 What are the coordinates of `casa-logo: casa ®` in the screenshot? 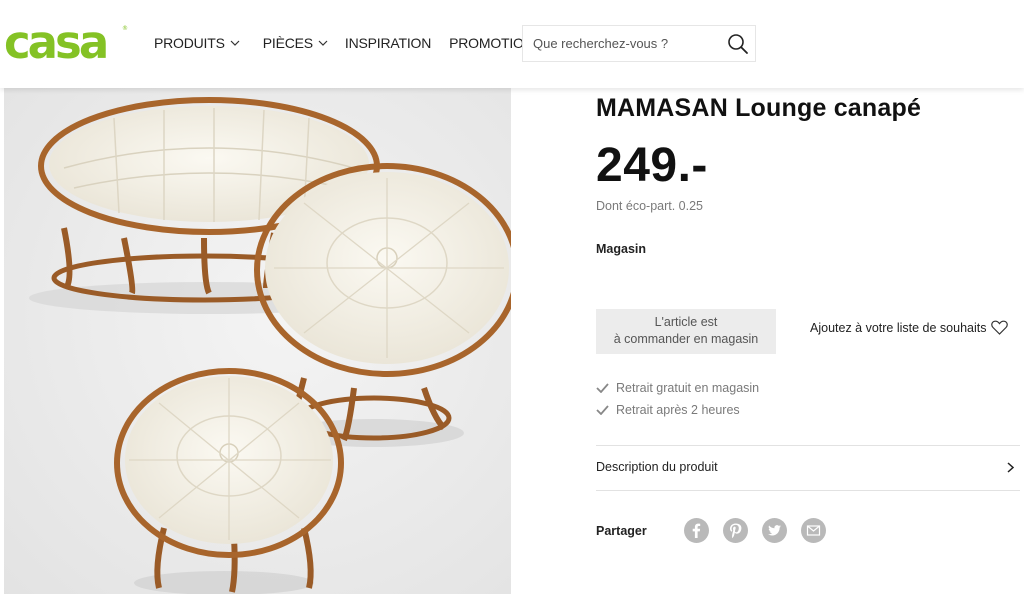 It's located at (66, 42).